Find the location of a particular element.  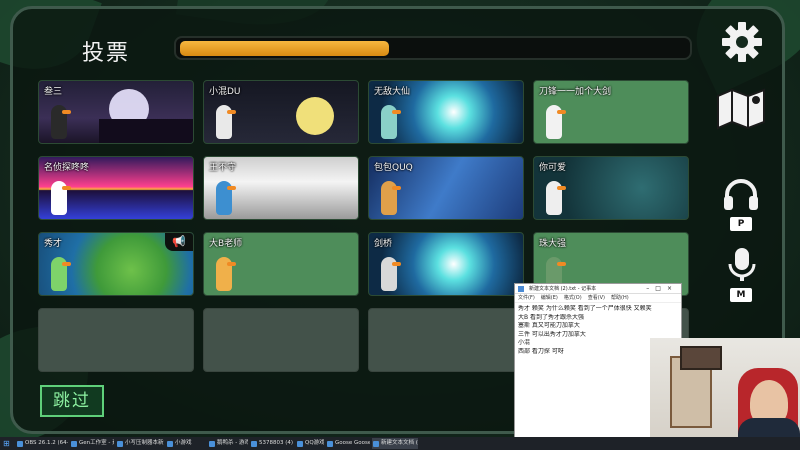

map-button is located at coordinates (742, 110).